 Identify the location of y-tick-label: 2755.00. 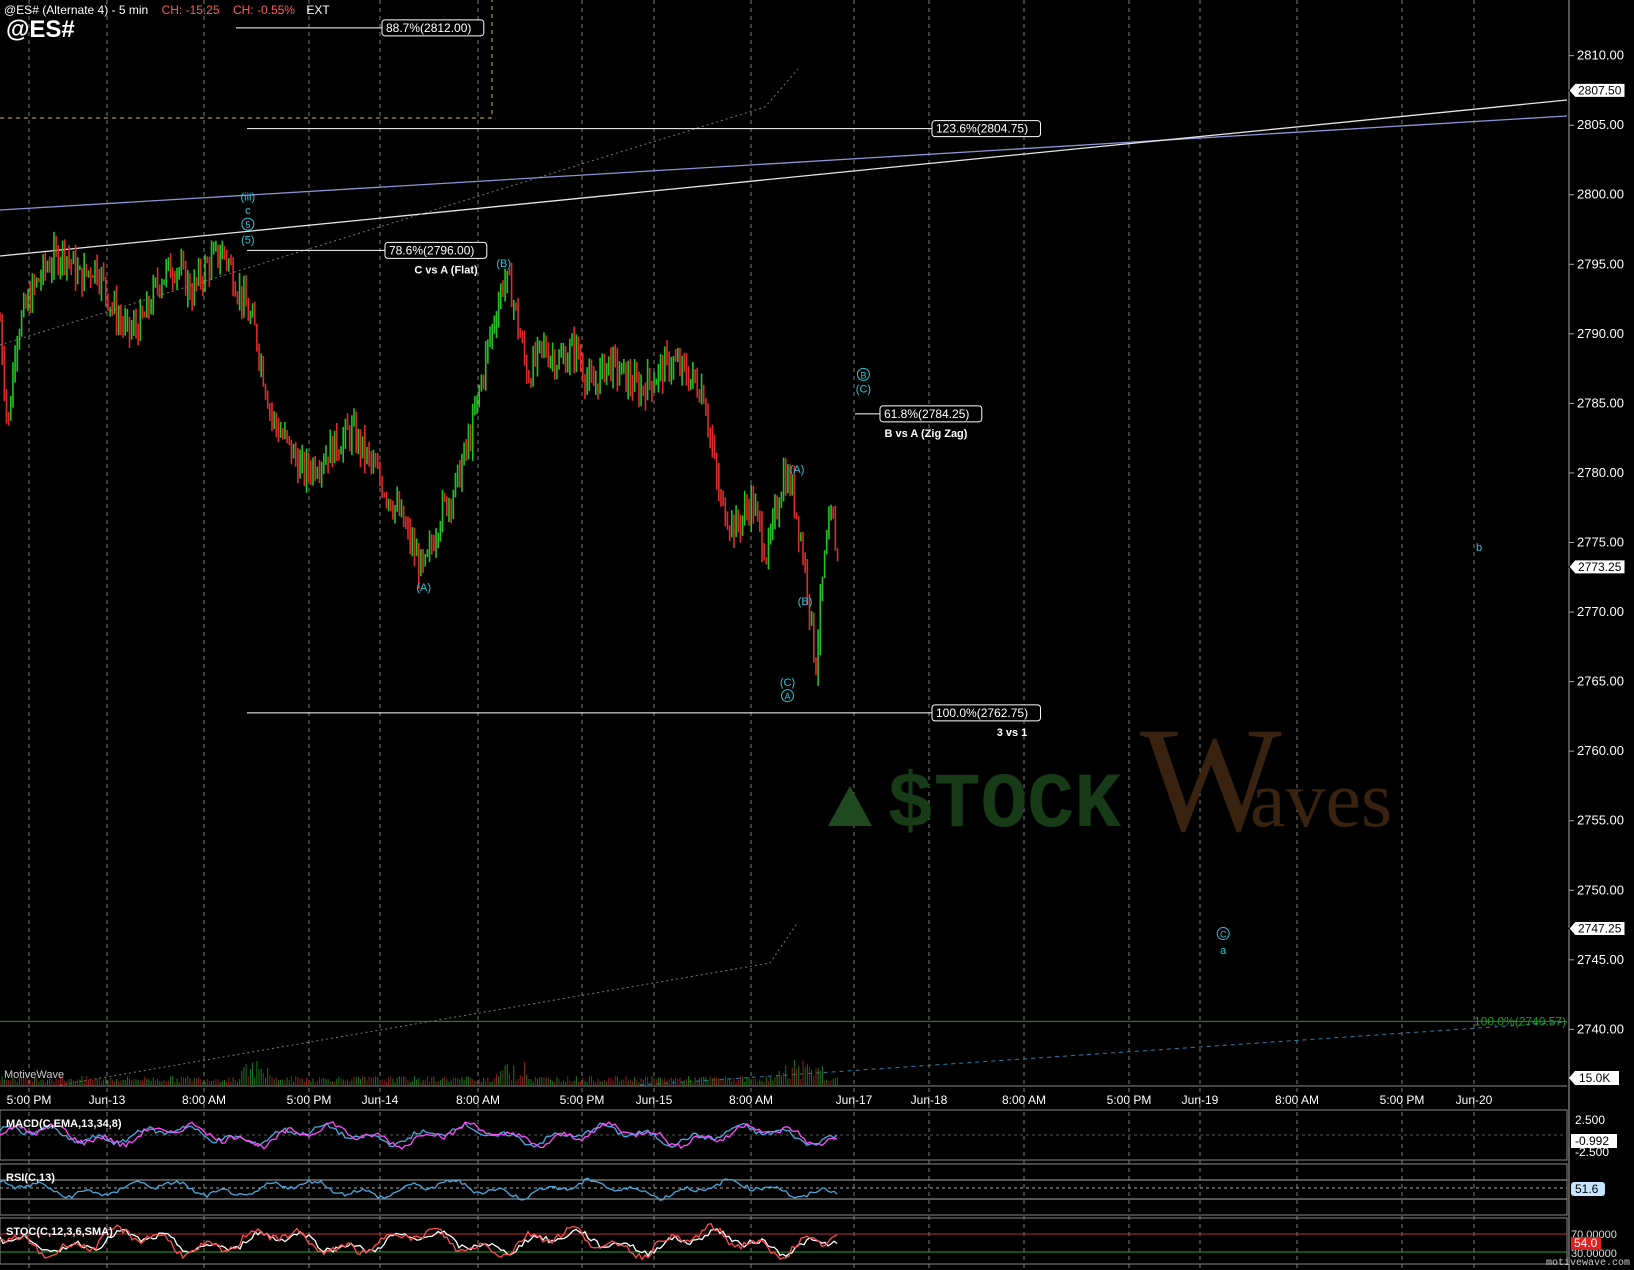
(1600, 820).